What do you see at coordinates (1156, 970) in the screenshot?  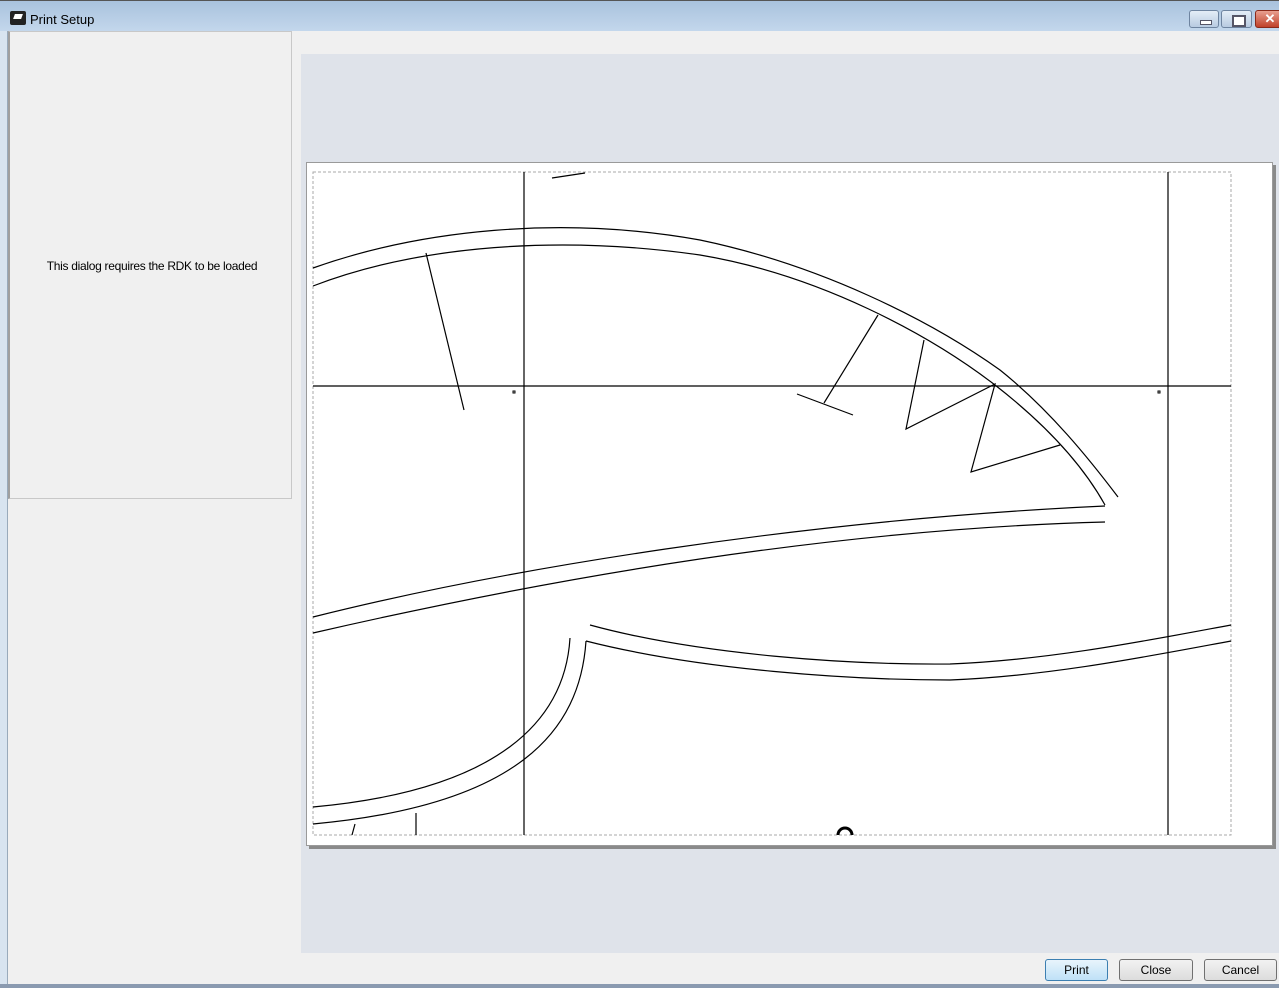 I see `close-button: Close` at bounding box center [1156, 970].